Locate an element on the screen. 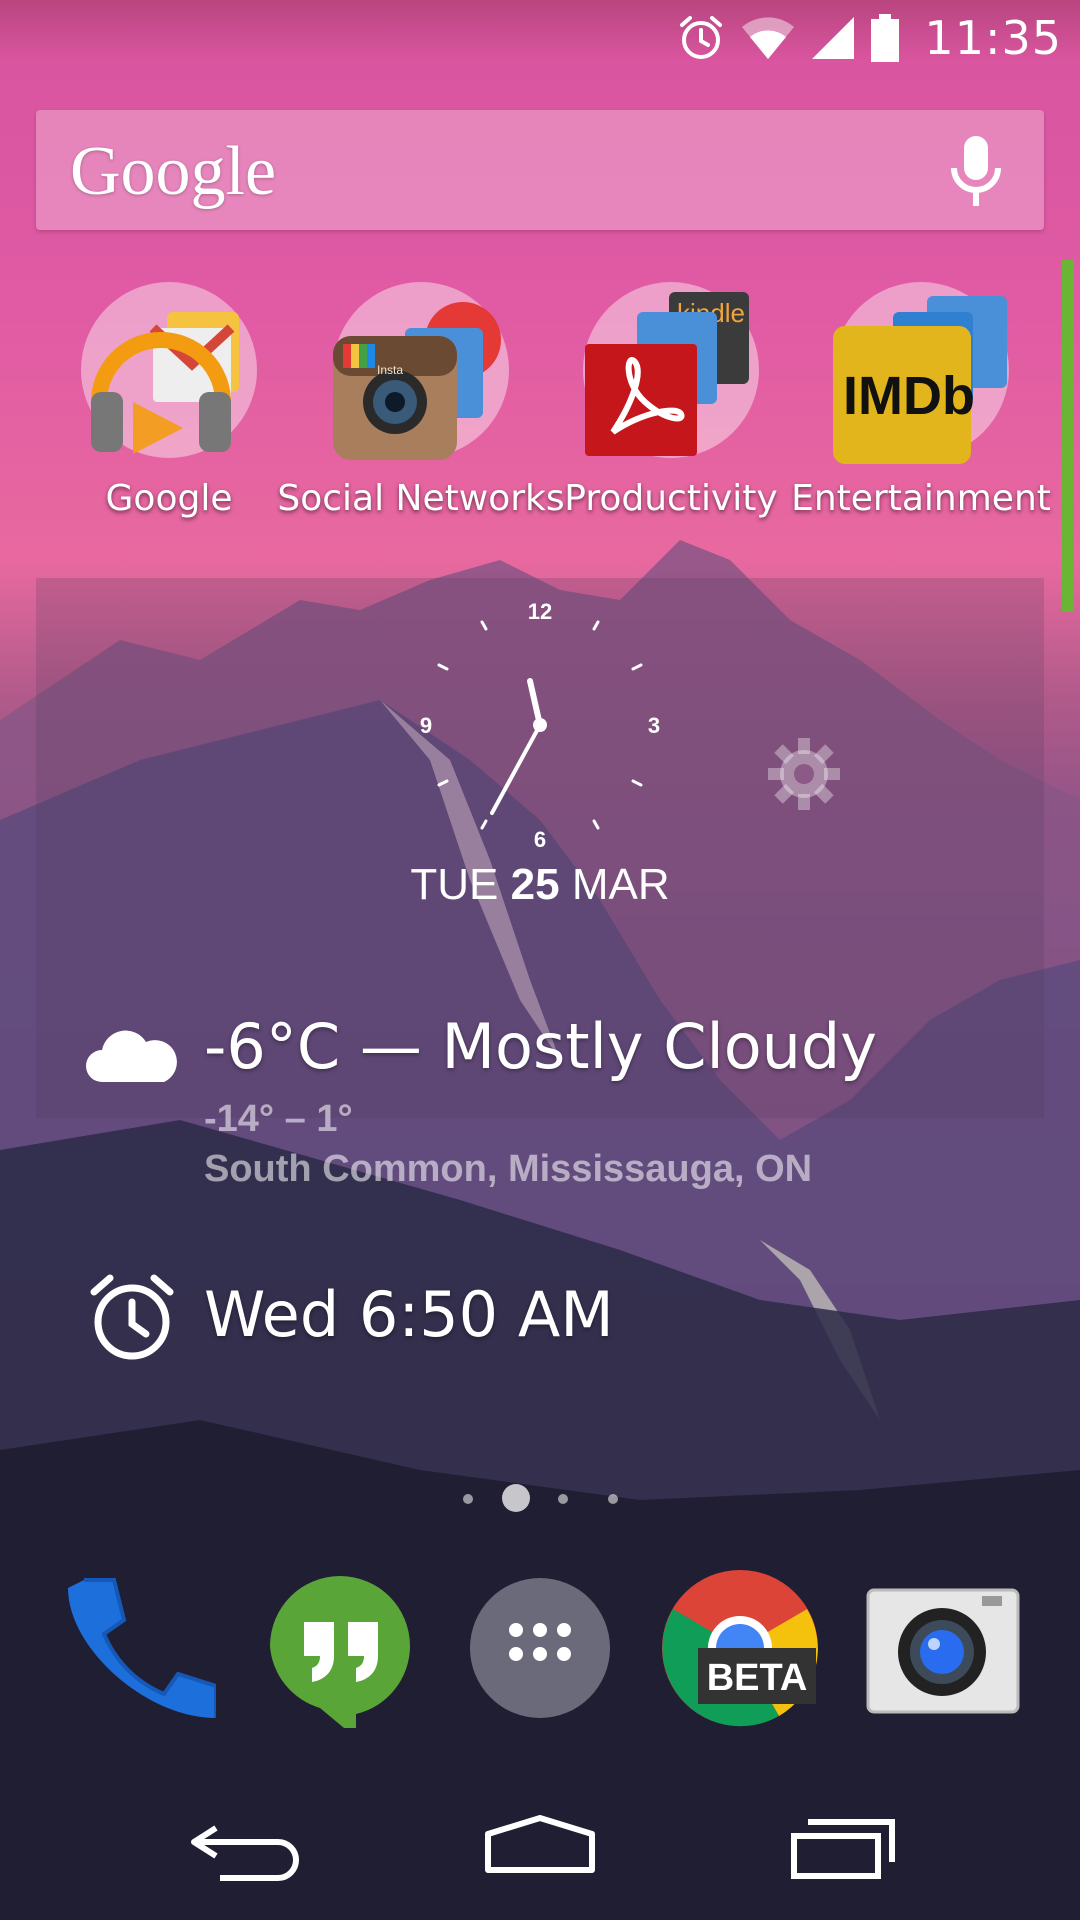  page-dot-current is located at coordinates (516, 1498).